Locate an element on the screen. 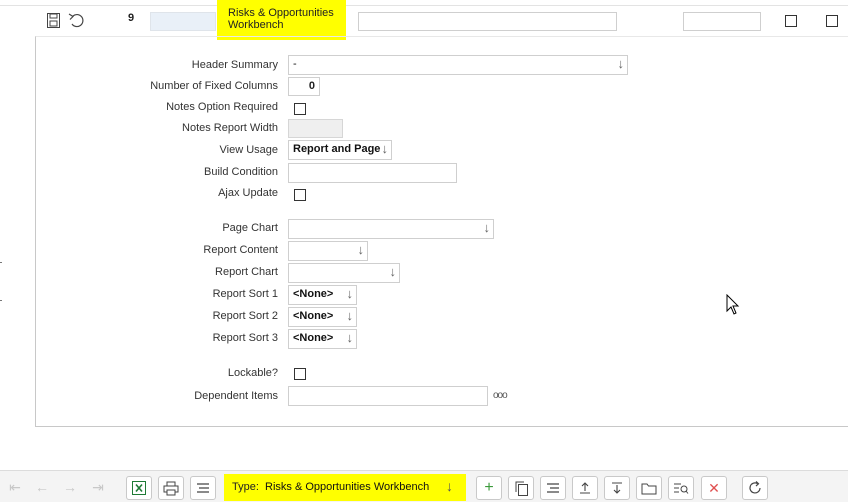  list-icon is located at coordinates (203, 488).